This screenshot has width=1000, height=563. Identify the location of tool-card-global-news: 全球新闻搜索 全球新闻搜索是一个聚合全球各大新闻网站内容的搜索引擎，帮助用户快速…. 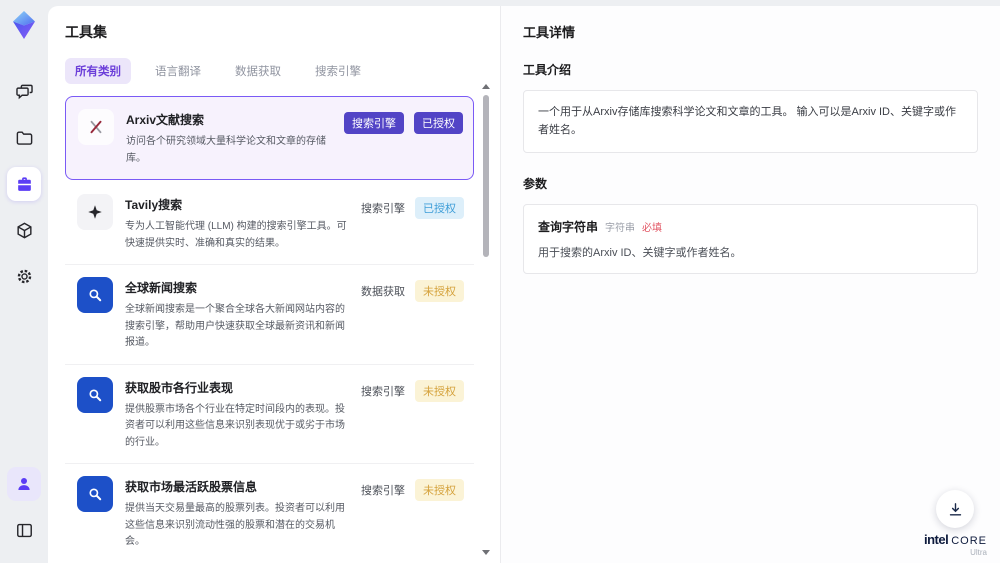
(269, 315).